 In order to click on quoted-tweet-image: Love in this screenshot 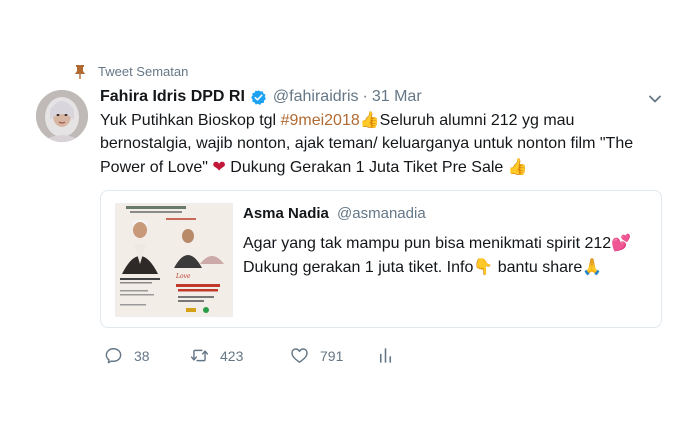, I will do `click(174, 260)`.